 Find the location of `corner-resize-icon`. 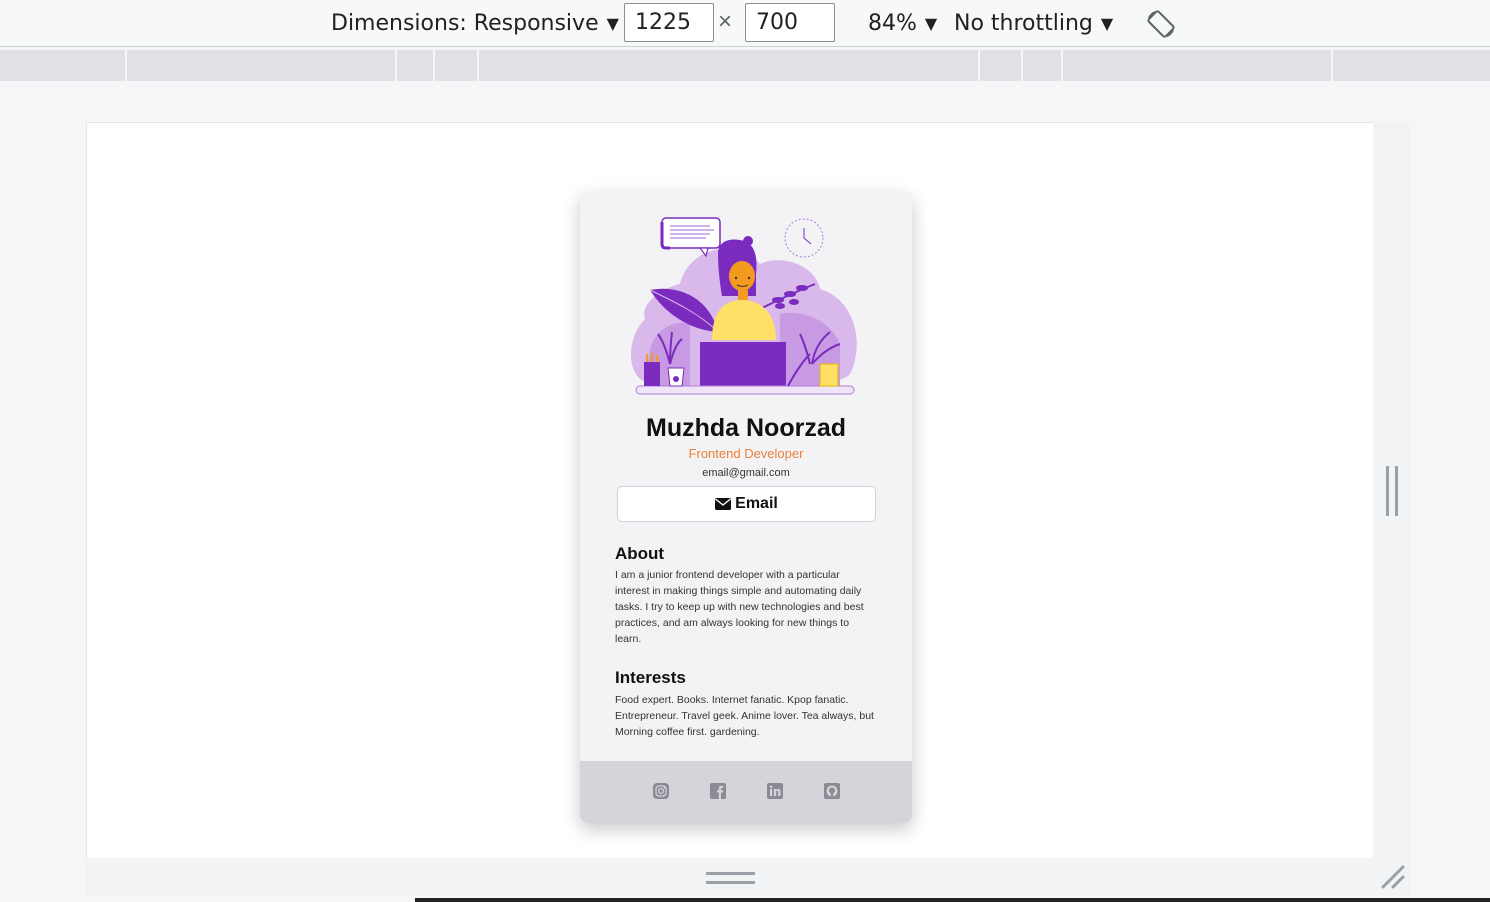

corner-resize-icon is located at coordinates (1392, 876).